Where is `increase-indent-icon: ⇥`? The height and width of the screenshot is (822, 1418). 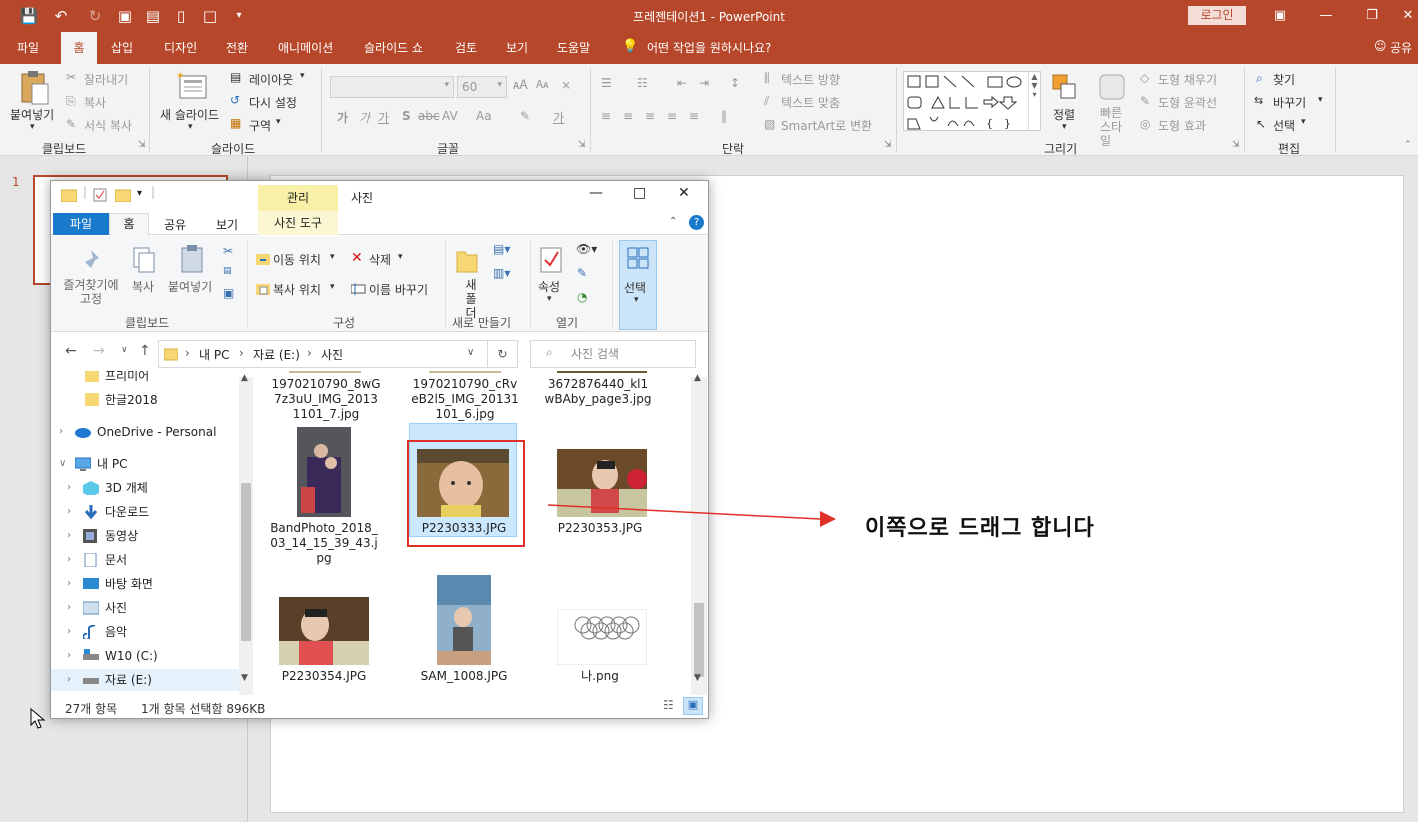
increase-indent-icon: ⇥ is located at coordinates (704, 83).